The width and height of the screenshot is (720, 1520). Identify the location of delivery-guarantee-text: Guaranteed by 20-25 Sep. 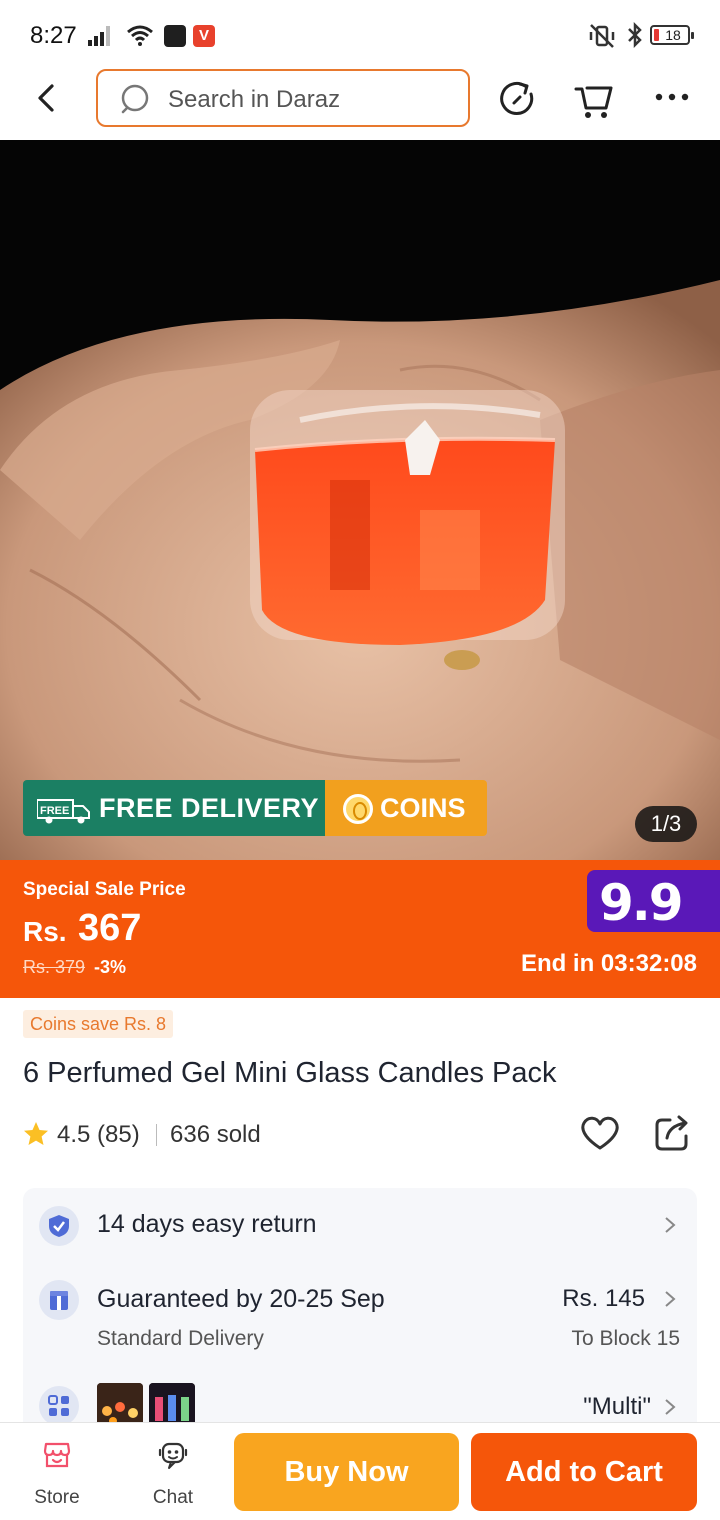
(241, 1299).